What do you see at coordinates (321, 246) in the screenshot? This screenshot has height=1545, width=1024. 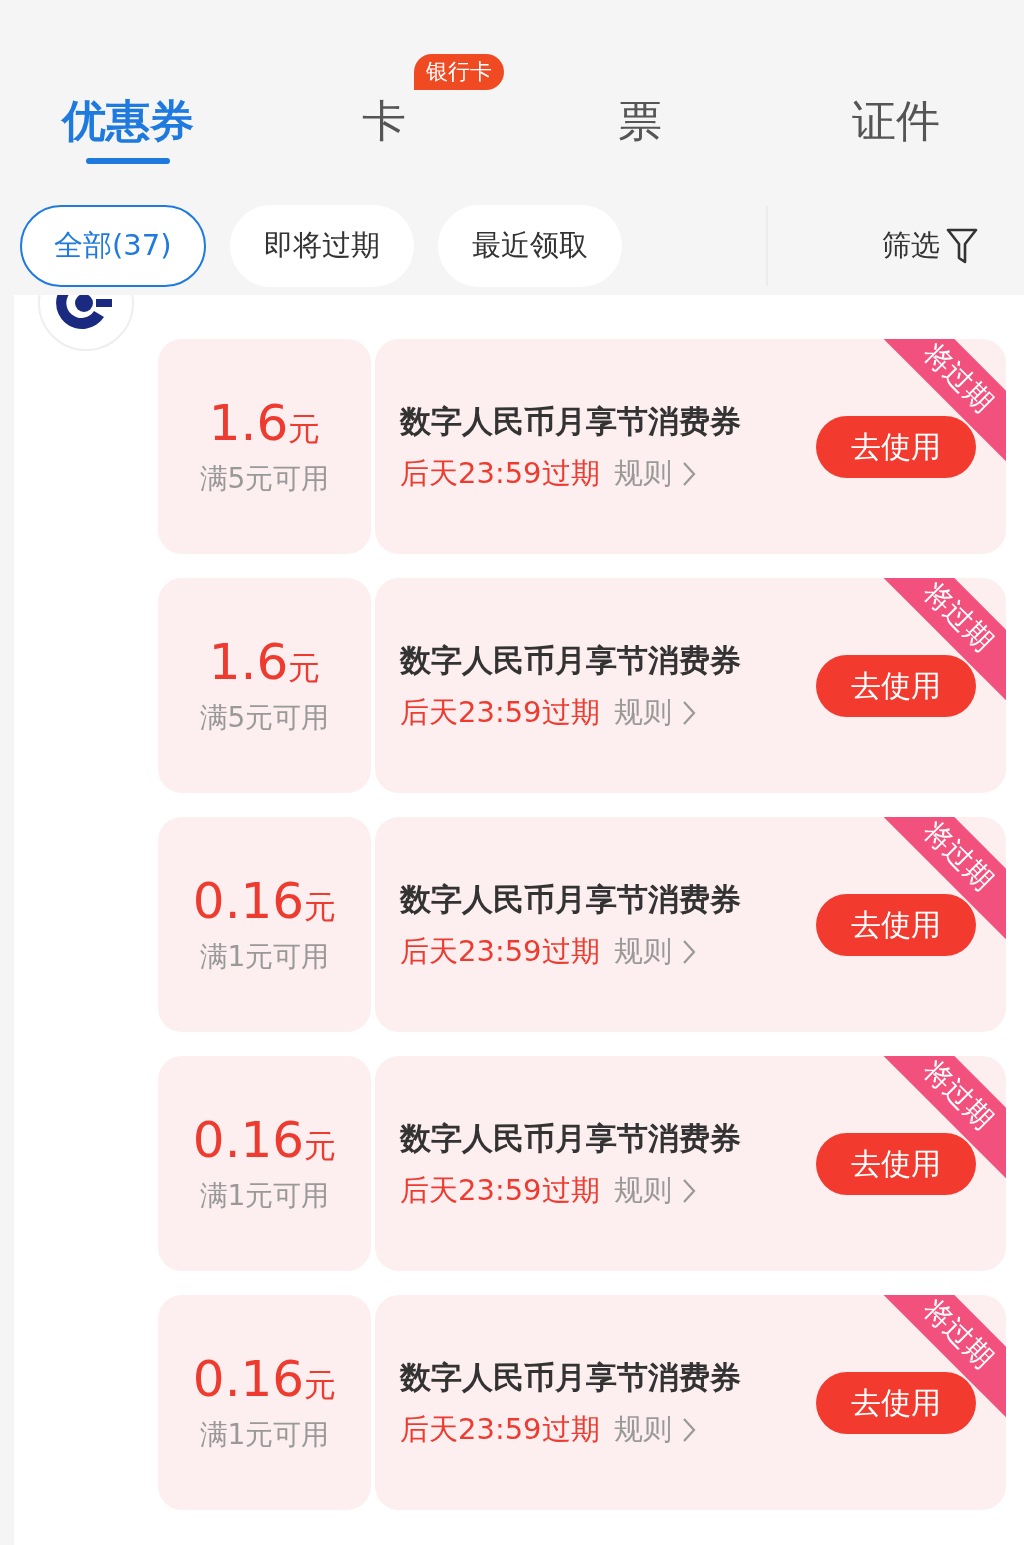 I see `filter-chip: 即将过期` at bounding box center [321, 246].